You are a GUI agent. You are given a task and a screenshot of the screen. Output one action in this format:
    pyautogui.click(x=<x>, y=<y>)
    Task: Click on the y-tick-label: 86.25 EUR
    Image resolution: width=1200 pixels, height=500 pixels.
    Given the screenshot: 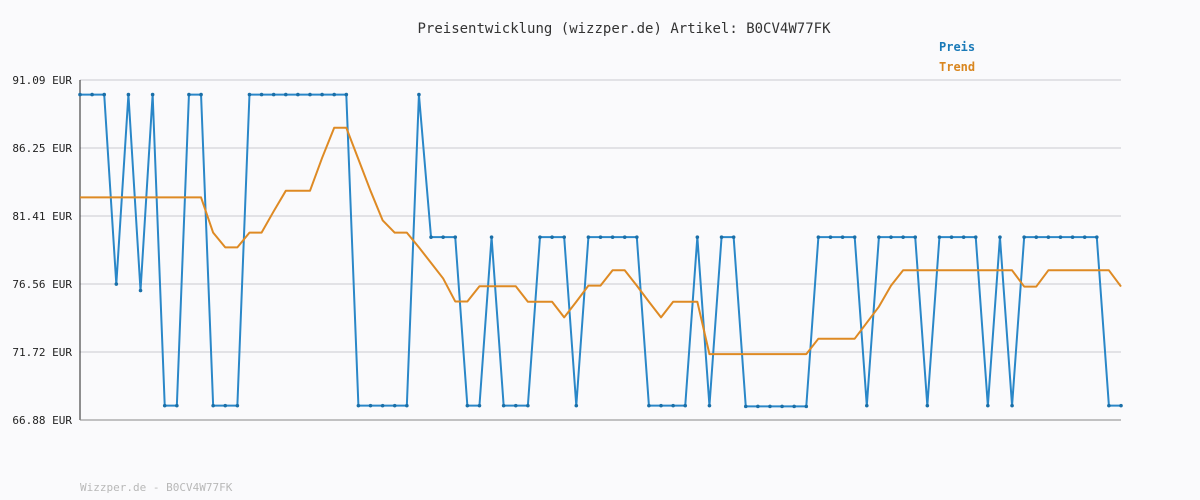 What is the action you would take?
    pyautogui.click(x=42, y=148)
    